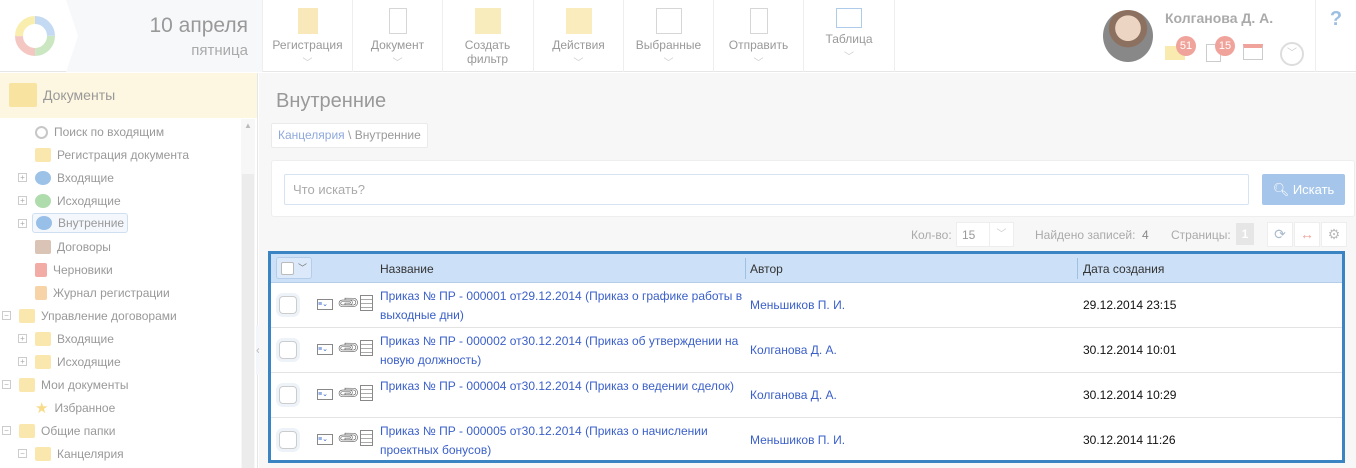 The width and height of the screenshot is (1356, 468). I want to click on app-logo, so click(35, 36).